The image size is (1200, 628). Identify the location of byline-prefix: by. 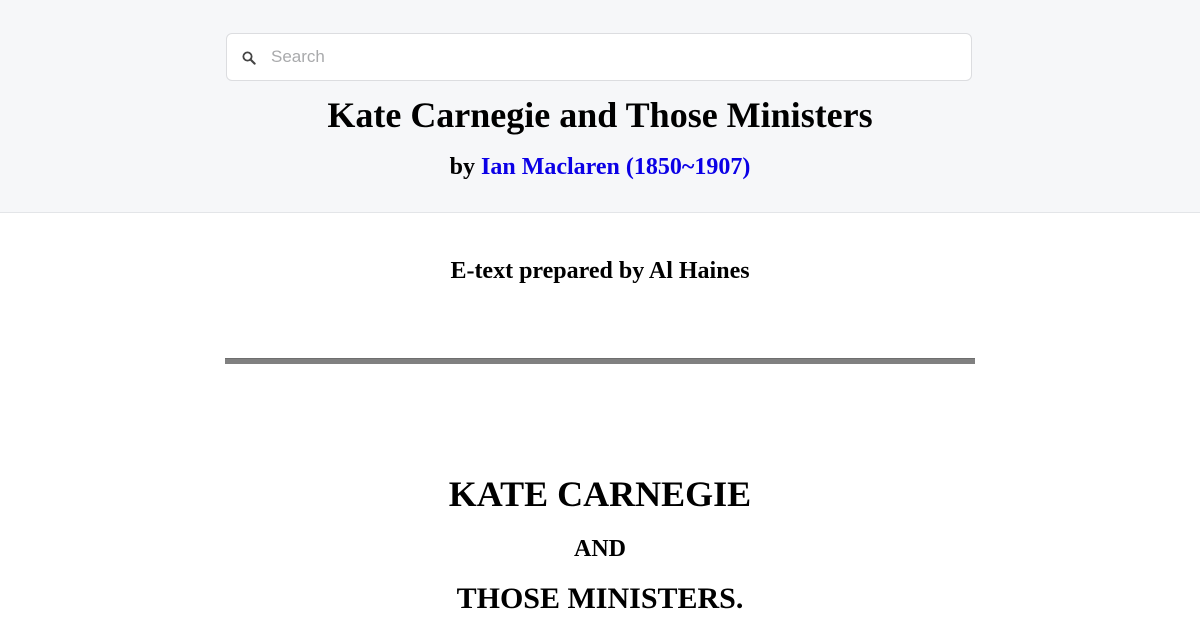
(465, 167).